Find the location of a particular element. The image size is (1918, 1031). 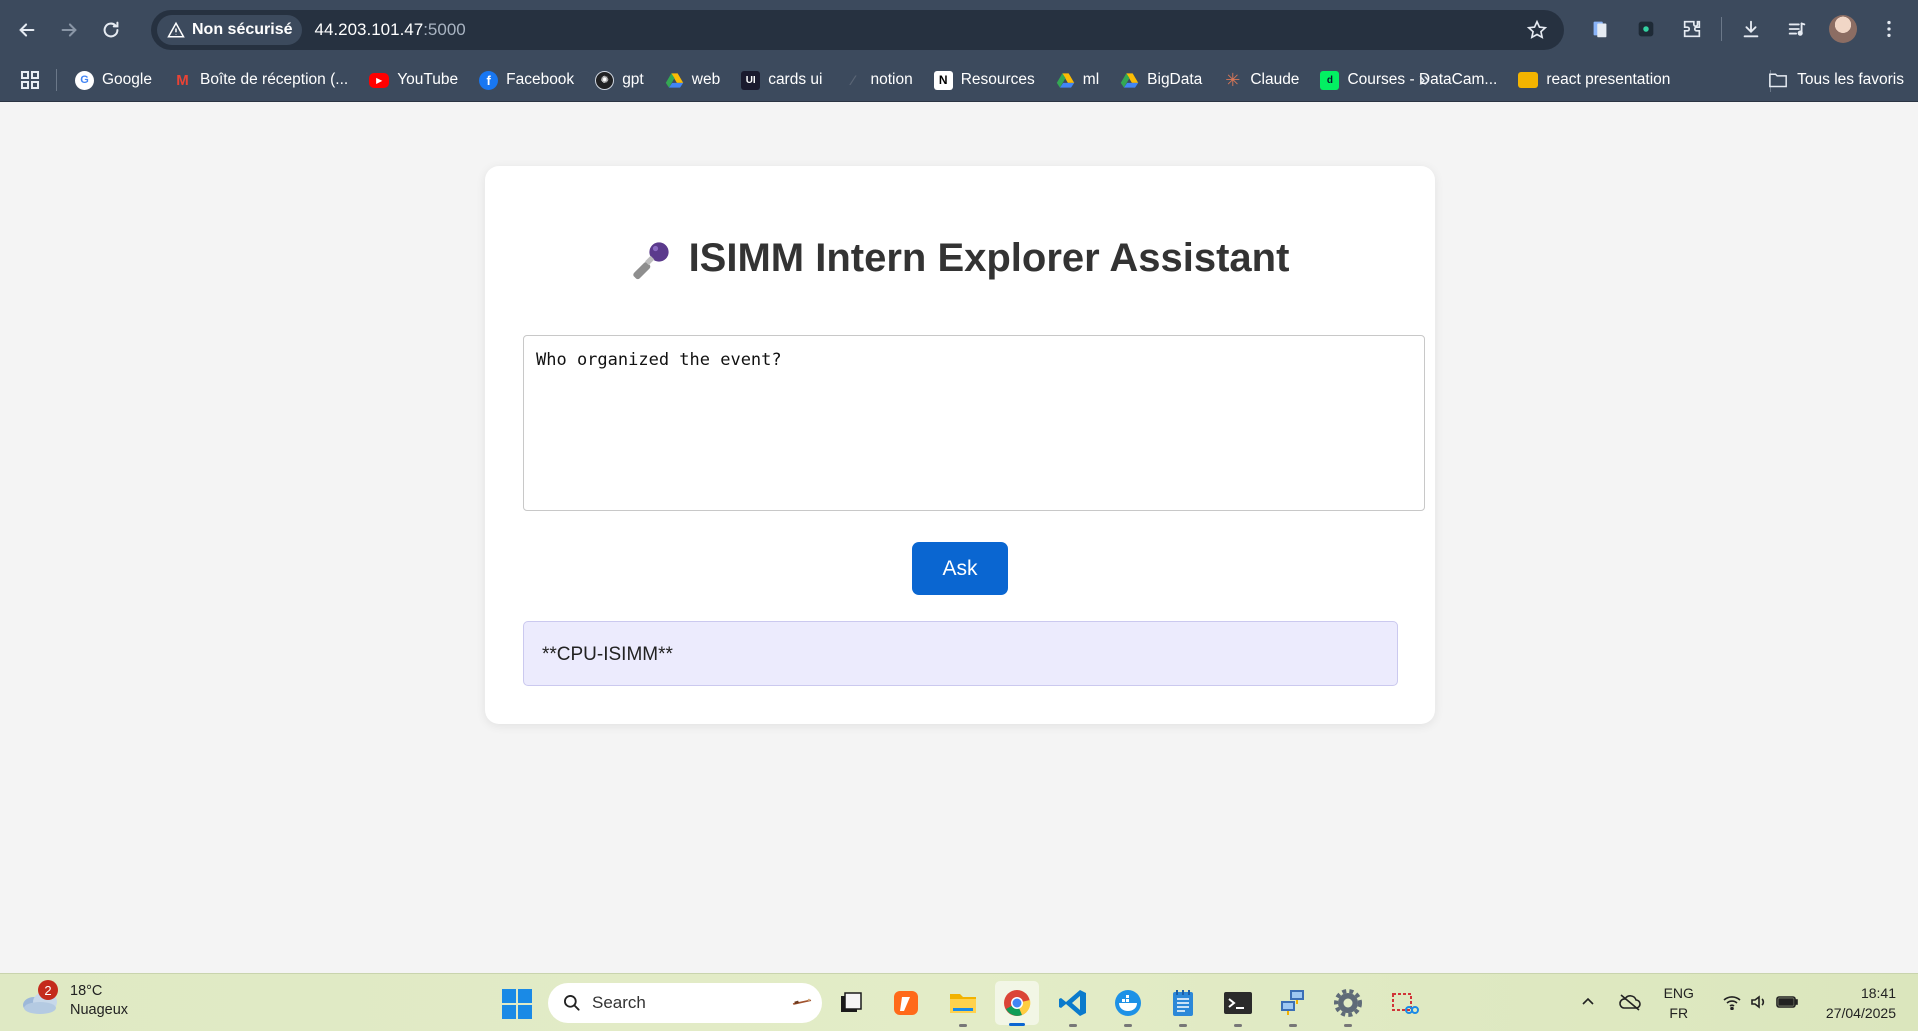

taskbar-file-explorer is located at coordinates (963, 1006).